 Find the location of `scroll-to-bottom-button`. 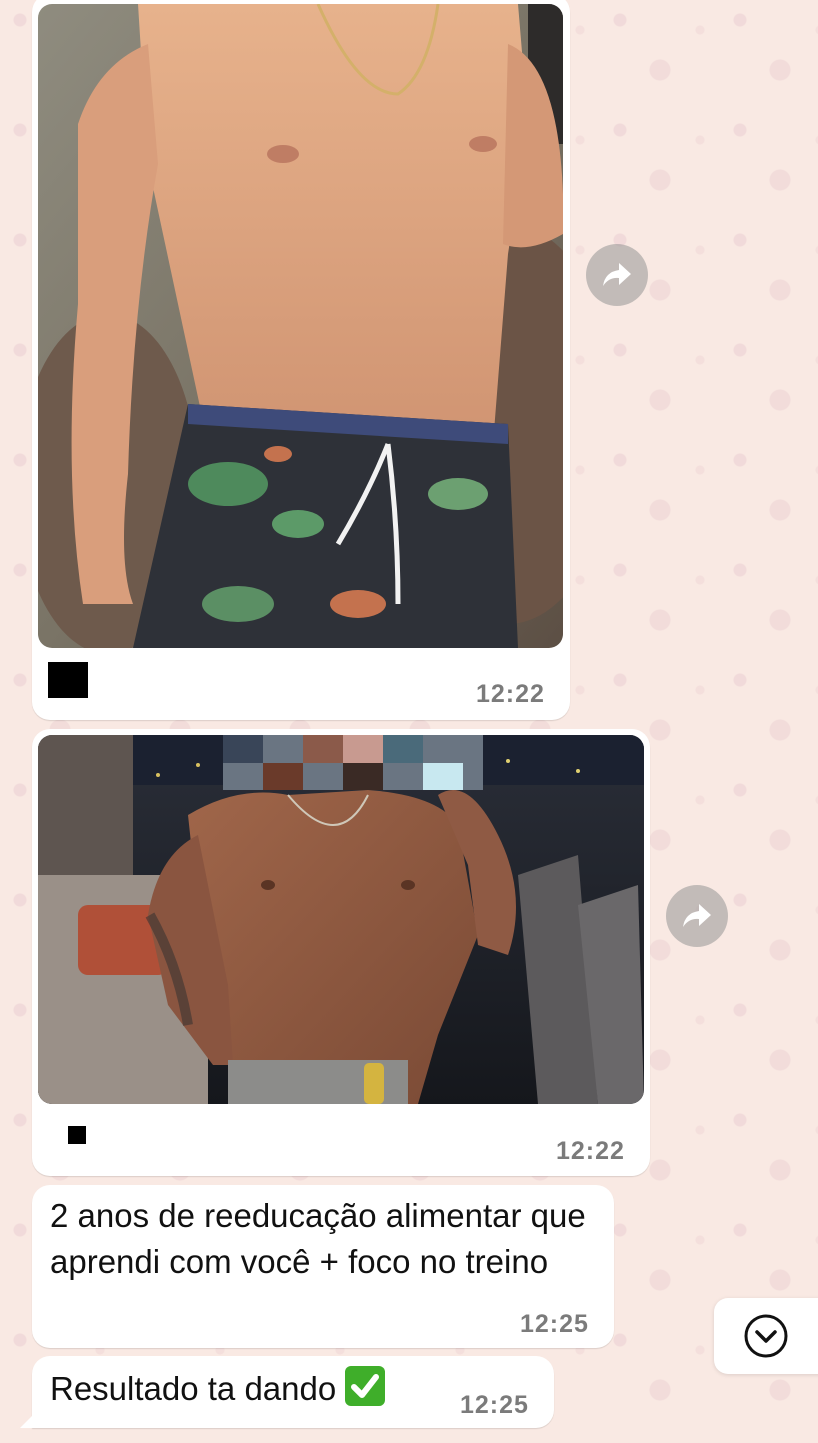

scroll-to-bottom-button is located at coordinates (766, 1336).